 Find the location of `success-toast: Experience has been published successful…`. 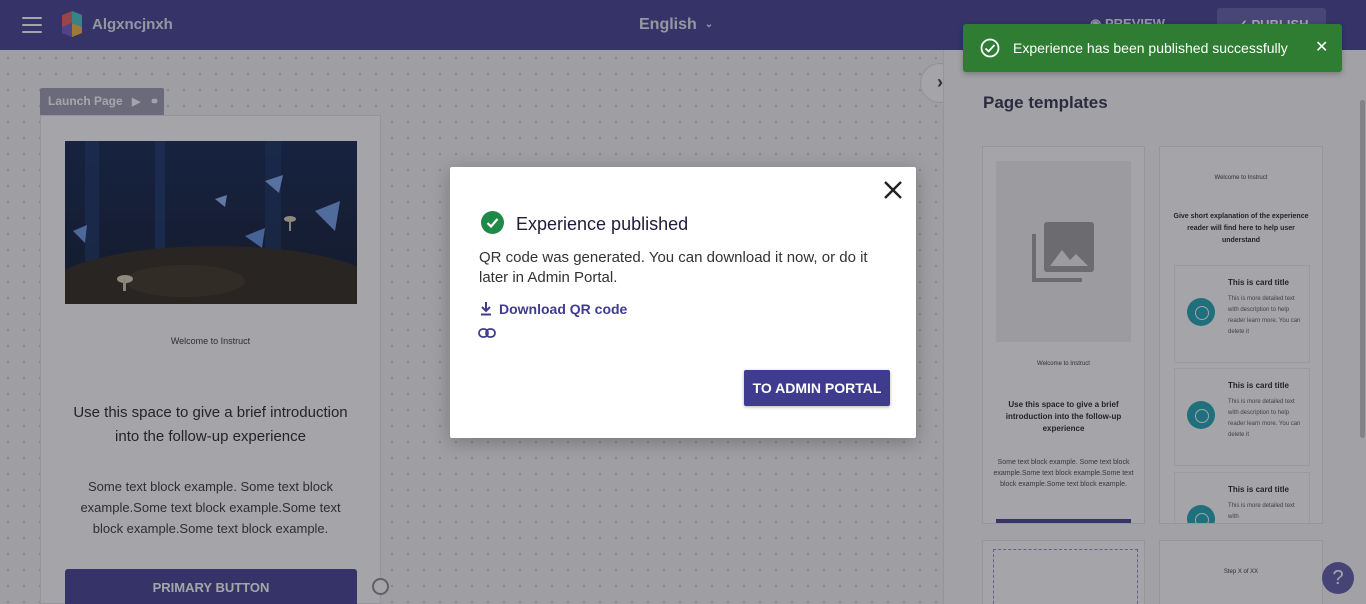

success-toast: Experience has been published successful… is located at coordinates (1152, 48).